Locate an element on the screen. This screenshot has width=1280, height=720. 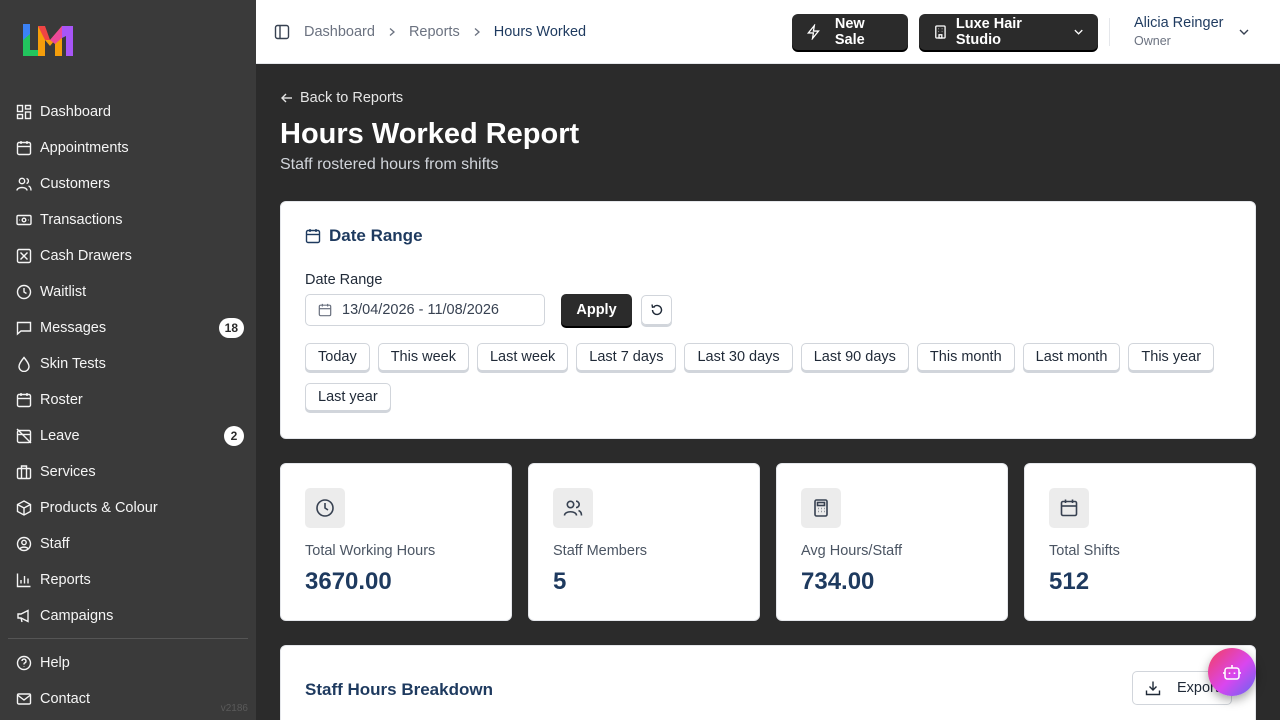
breadcrumb-dashboard: Dashboard is located at coordinates (339, 32).